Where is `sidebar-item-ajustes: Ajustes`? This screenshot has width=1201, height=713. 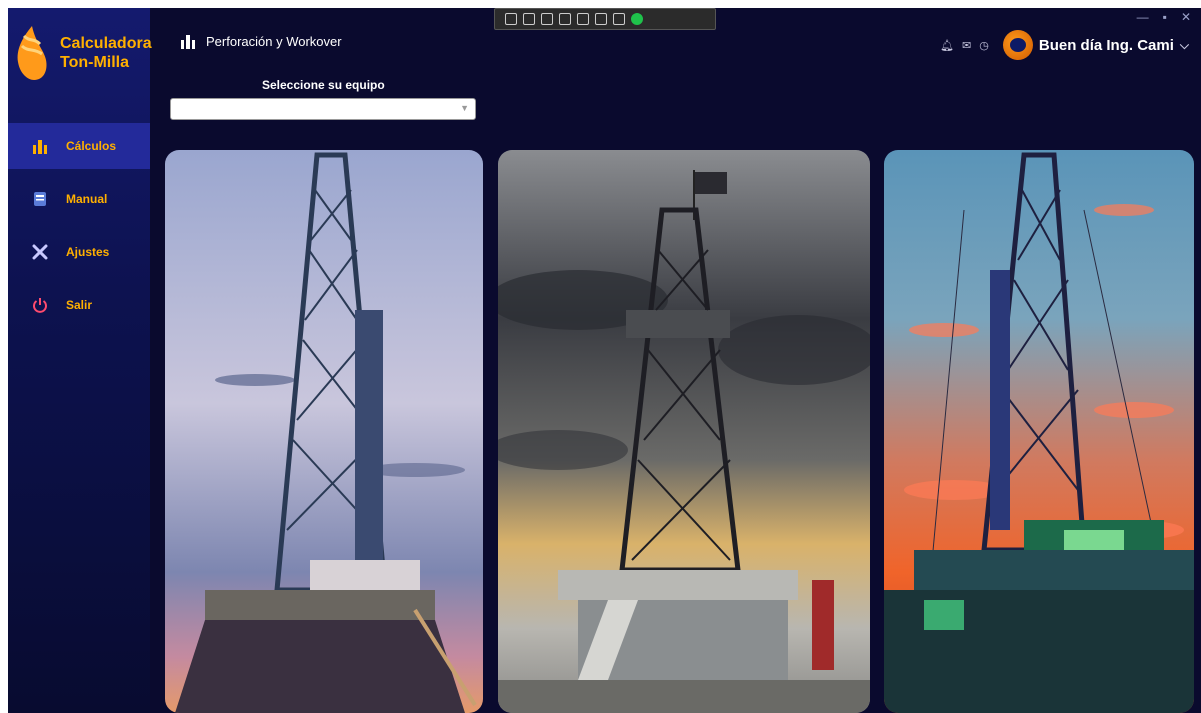
sidebar-item-ajustes: Ajustes is located at coordinates (79, 252).